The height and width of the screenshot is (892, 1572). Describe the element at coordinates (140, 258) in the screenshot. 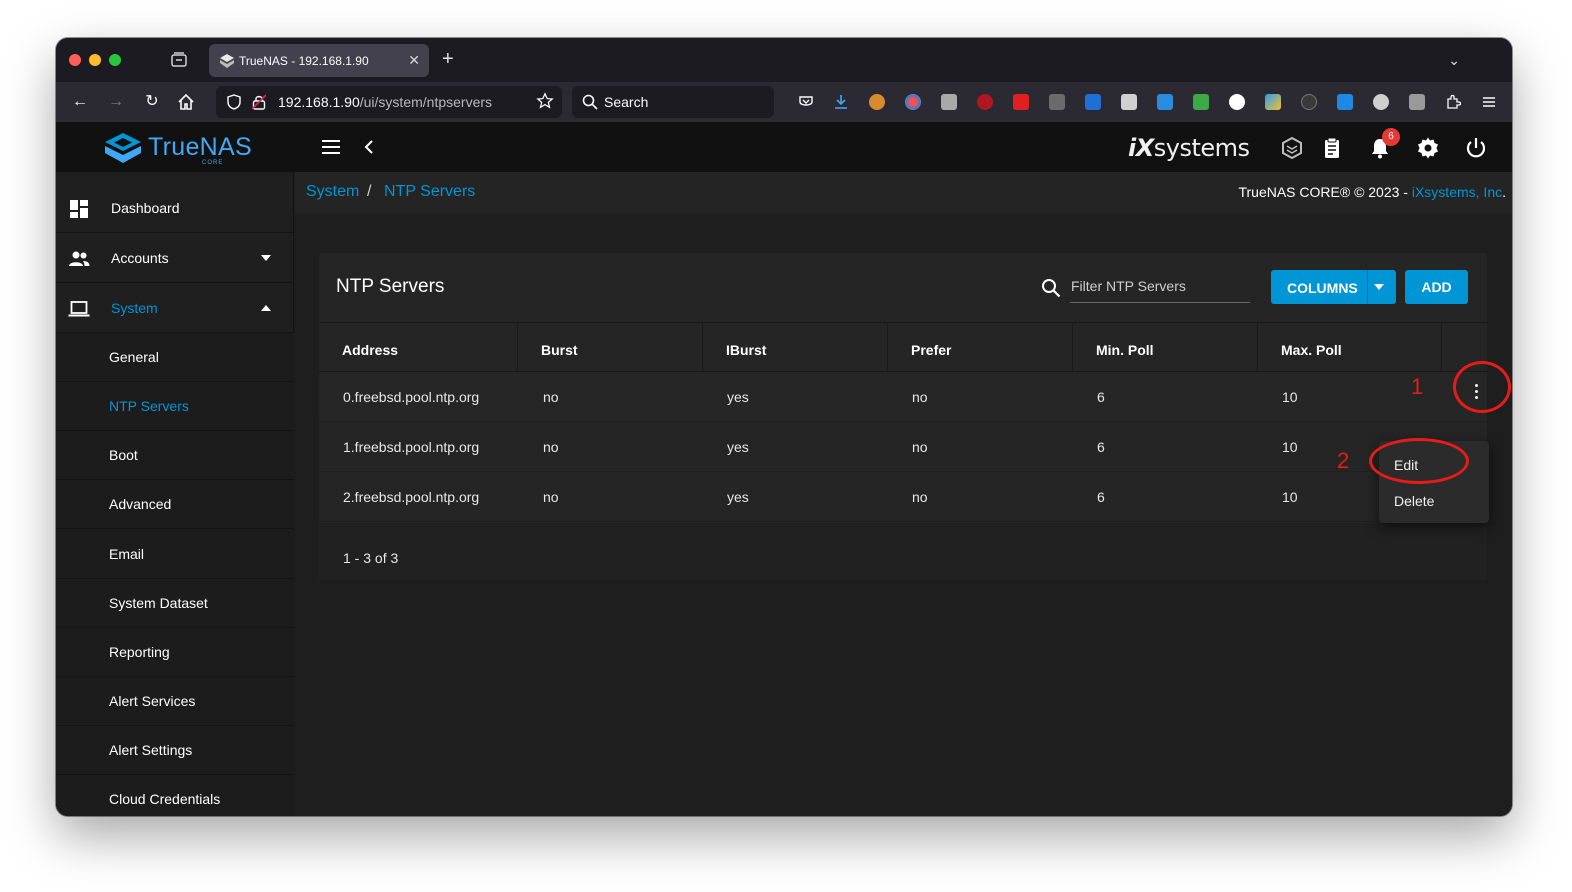

I see `sidebar-item-label: Accounts` at that location.